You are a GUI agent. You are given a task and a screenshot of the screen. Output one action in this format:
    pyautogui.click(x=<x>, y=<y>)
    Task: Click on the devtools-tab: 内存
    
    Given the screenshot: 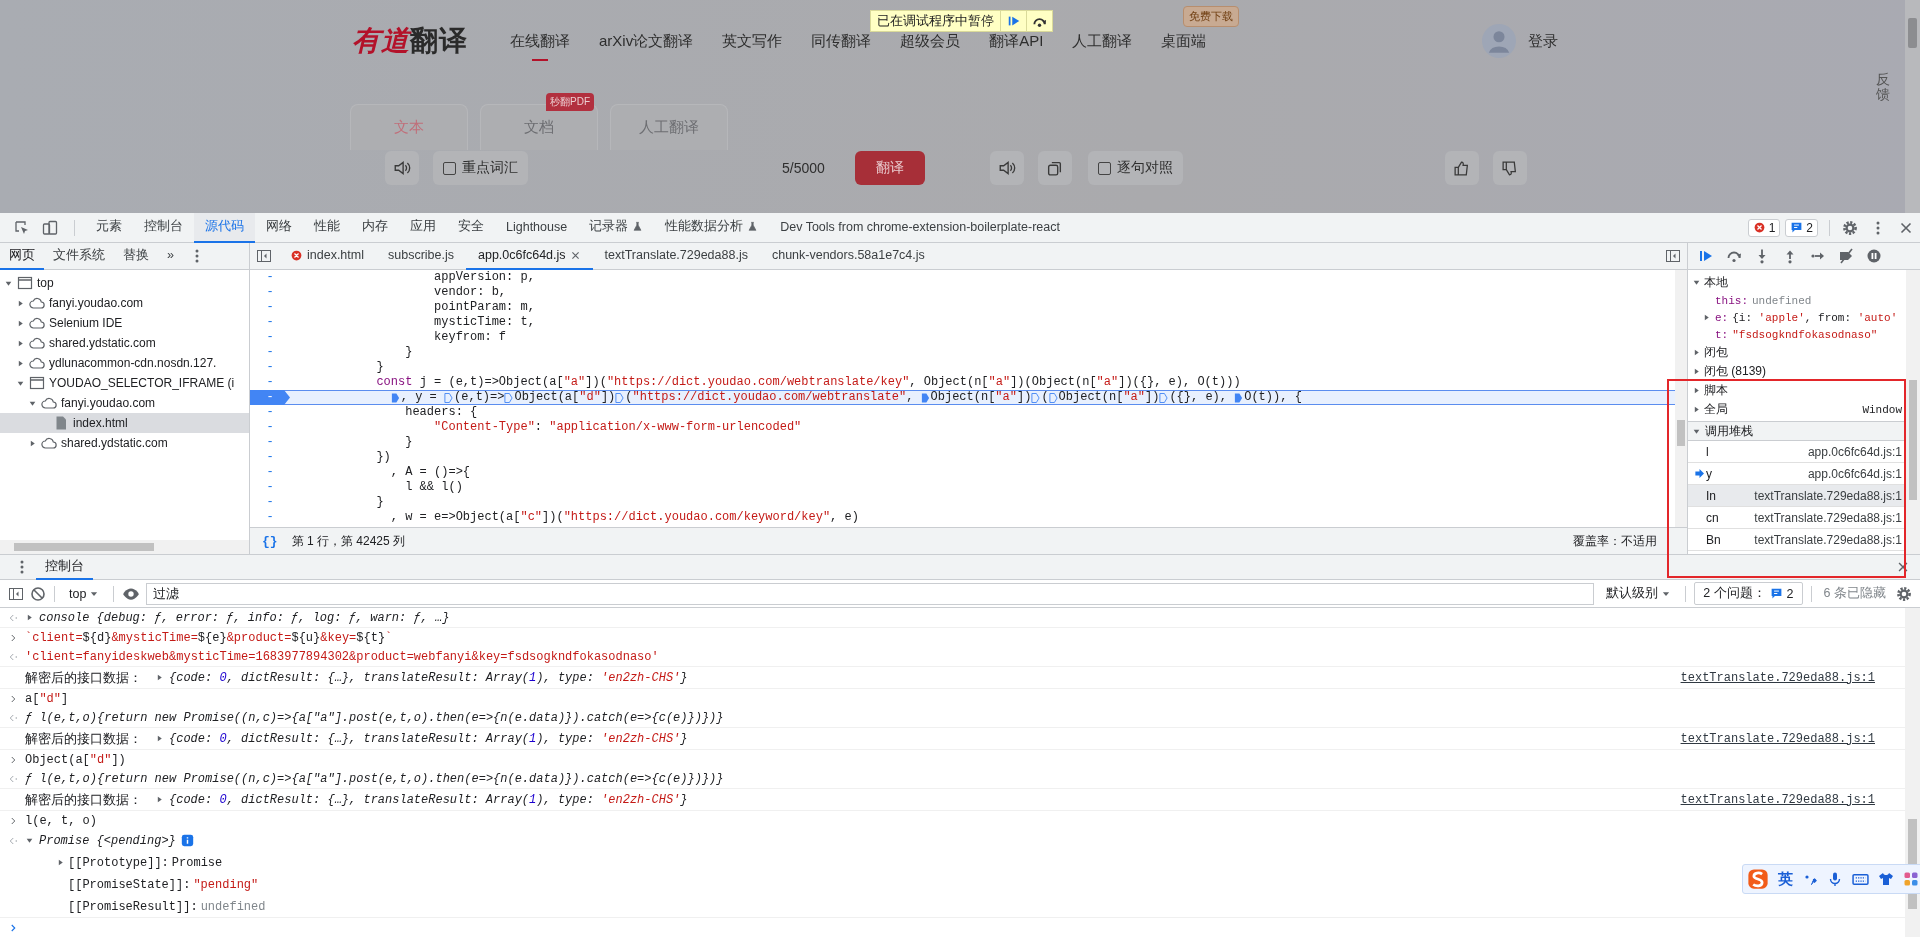 What is the action you would take?
    pyautogui.click(x=375, y=227)
    